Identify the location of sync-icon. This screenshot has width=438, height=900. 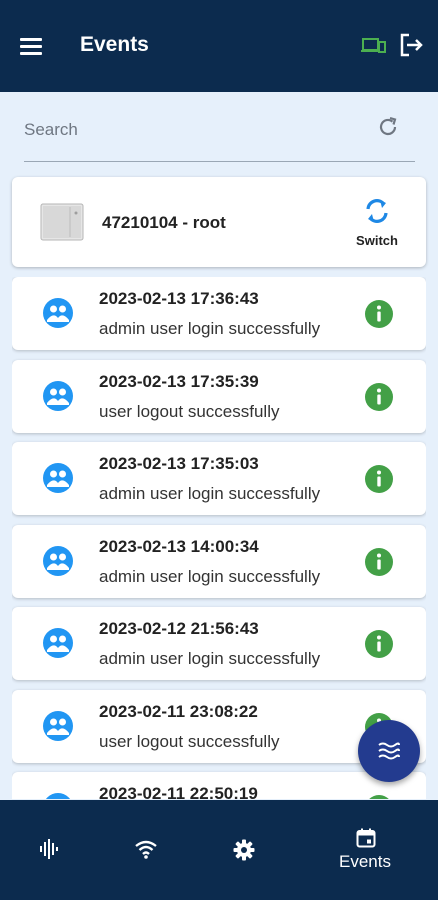
(377, 211).